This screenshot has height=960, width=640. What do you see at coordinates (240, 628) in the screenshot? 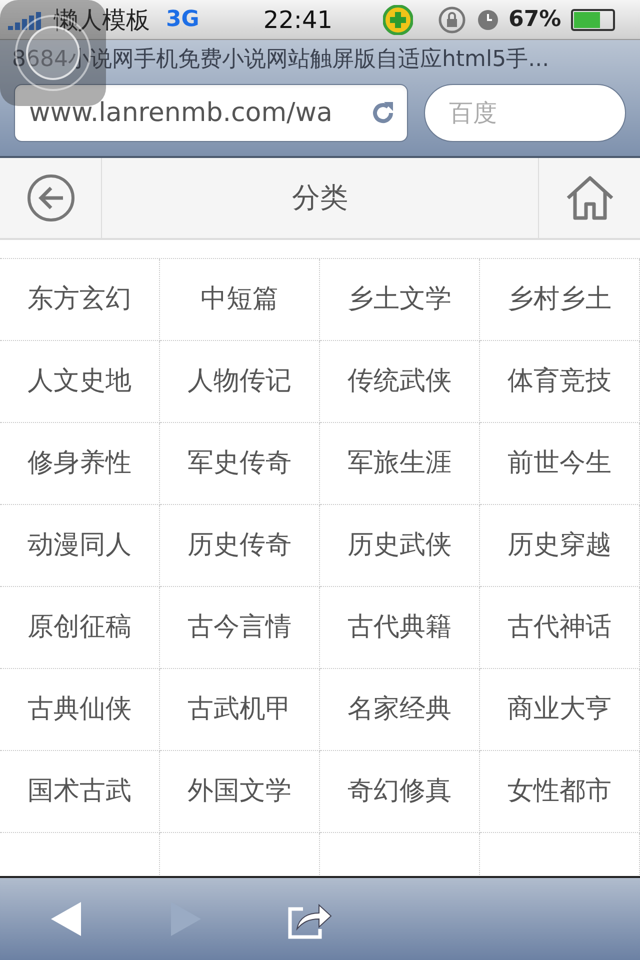
I see `category-link: 古今言情` at bounding box center [240, 628].